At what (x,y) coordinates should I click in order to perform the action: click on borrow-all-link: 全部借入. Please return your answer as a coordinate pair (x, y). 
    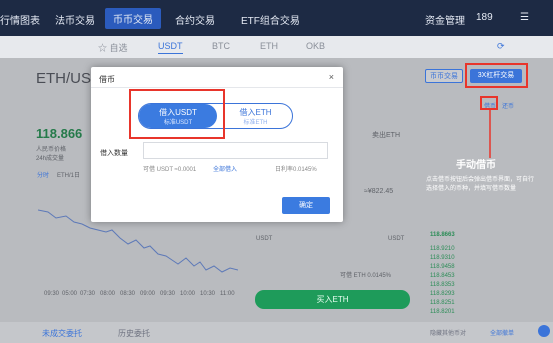
    Looking at the image, I should click on (225, 168).